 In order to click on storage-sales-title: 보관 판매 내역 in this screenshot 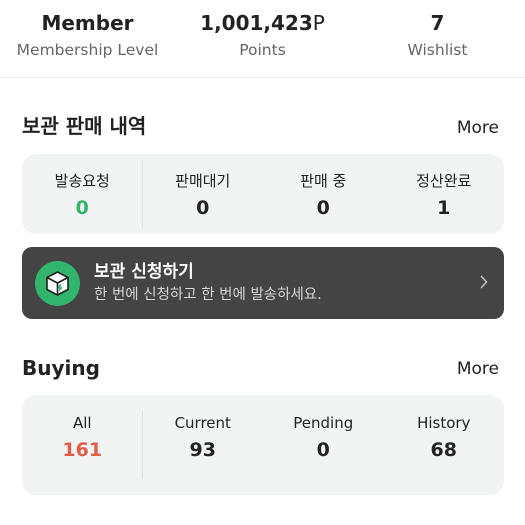, I will do `click(84, 126)`.